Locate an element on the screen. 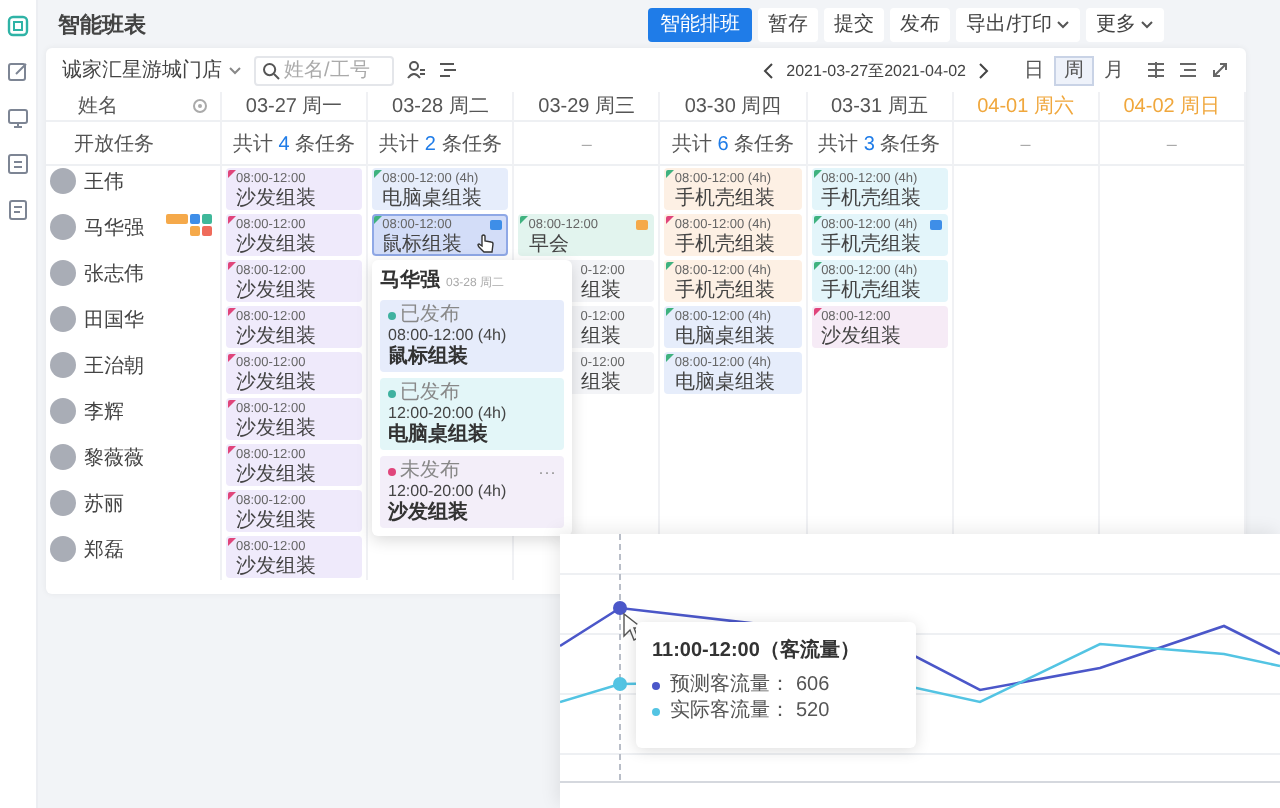 This screenshot has height=808, width=1280. settings-icon is located at coordinates (200, 106).